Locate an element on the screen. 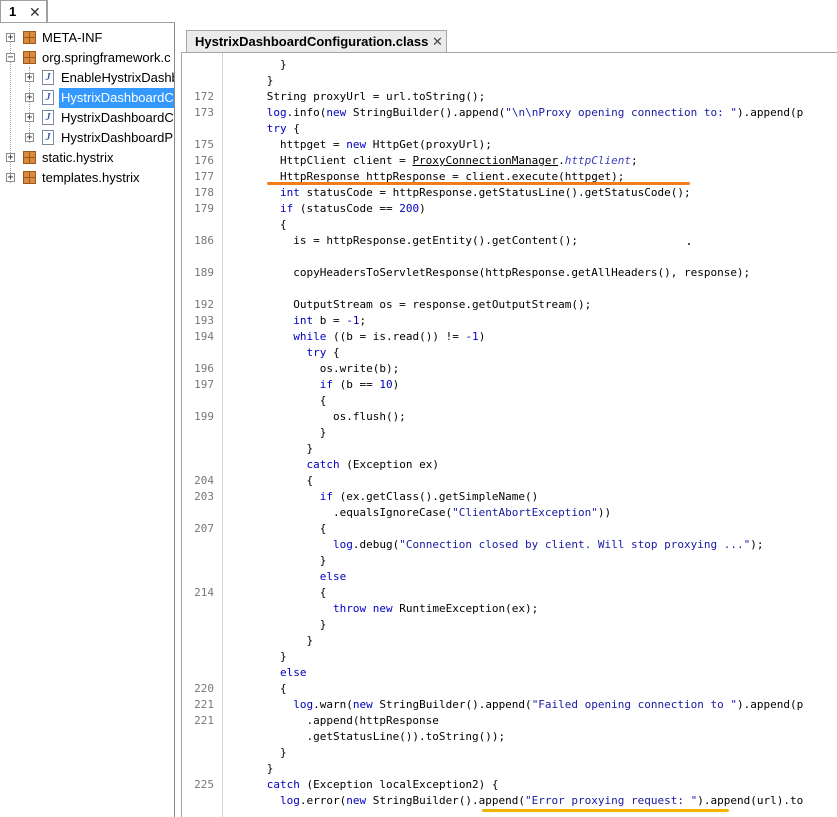 This screenshot has width=837, height=817. line-number: 189 is located at coordinates (204, 272).